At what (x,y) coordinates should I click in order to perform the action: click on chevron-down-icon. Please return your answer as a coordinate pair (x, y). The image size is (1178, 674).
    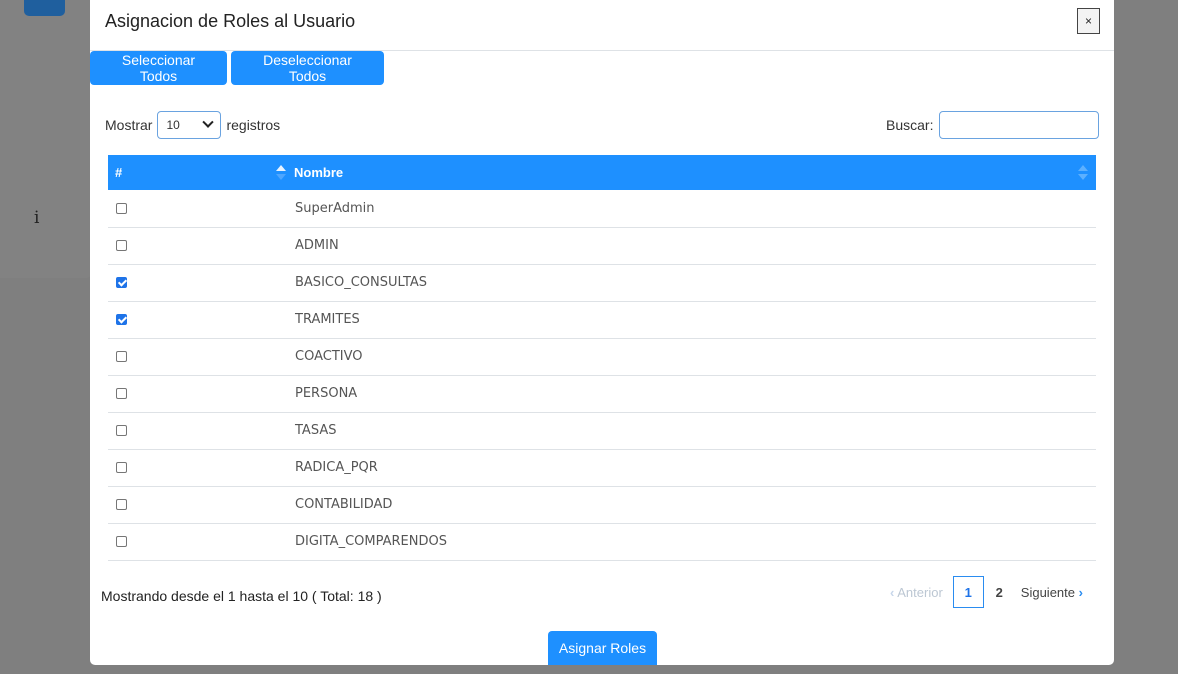
    Looking at the image, I should click on (208, 122).